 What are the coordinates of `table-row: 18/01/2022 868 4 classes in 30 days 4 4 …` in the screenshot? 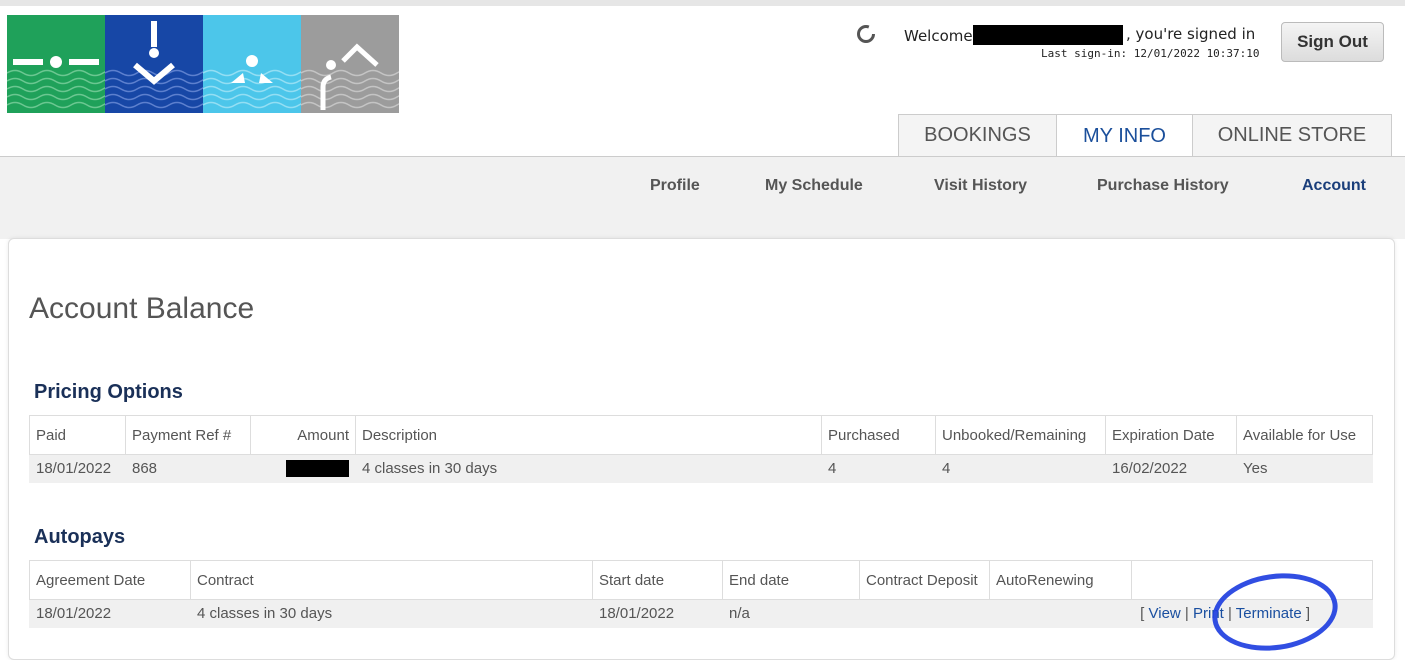 It's located at (701, 468).